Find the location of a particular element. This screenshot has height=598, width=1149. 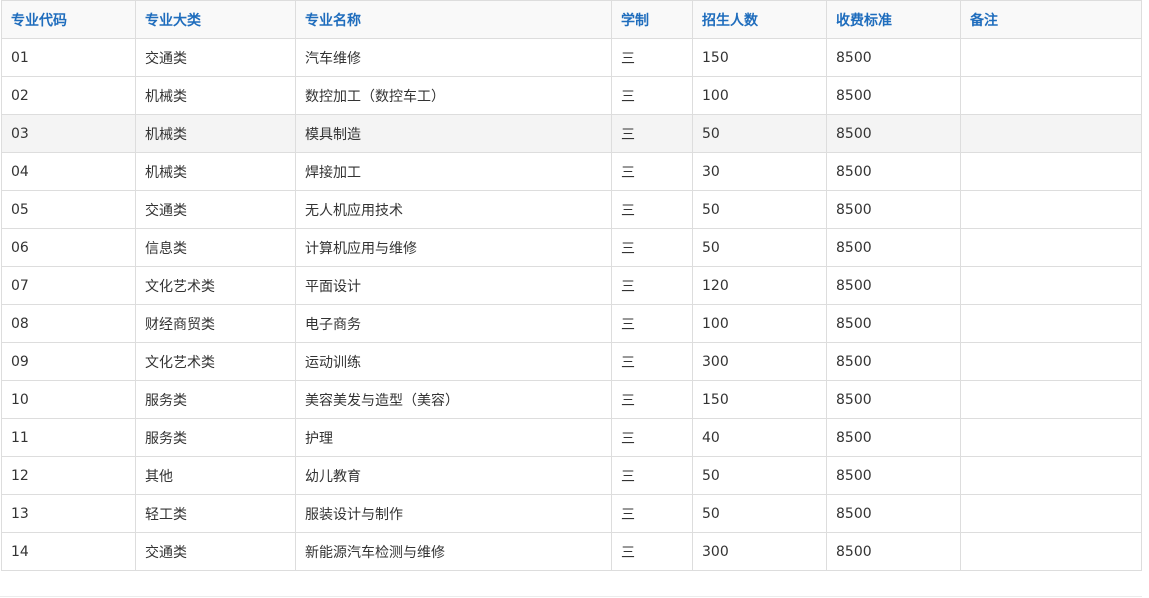

table-row: 13 轻工类 服装设计与制作三 50 8500 is located at coordinates (571, 513).